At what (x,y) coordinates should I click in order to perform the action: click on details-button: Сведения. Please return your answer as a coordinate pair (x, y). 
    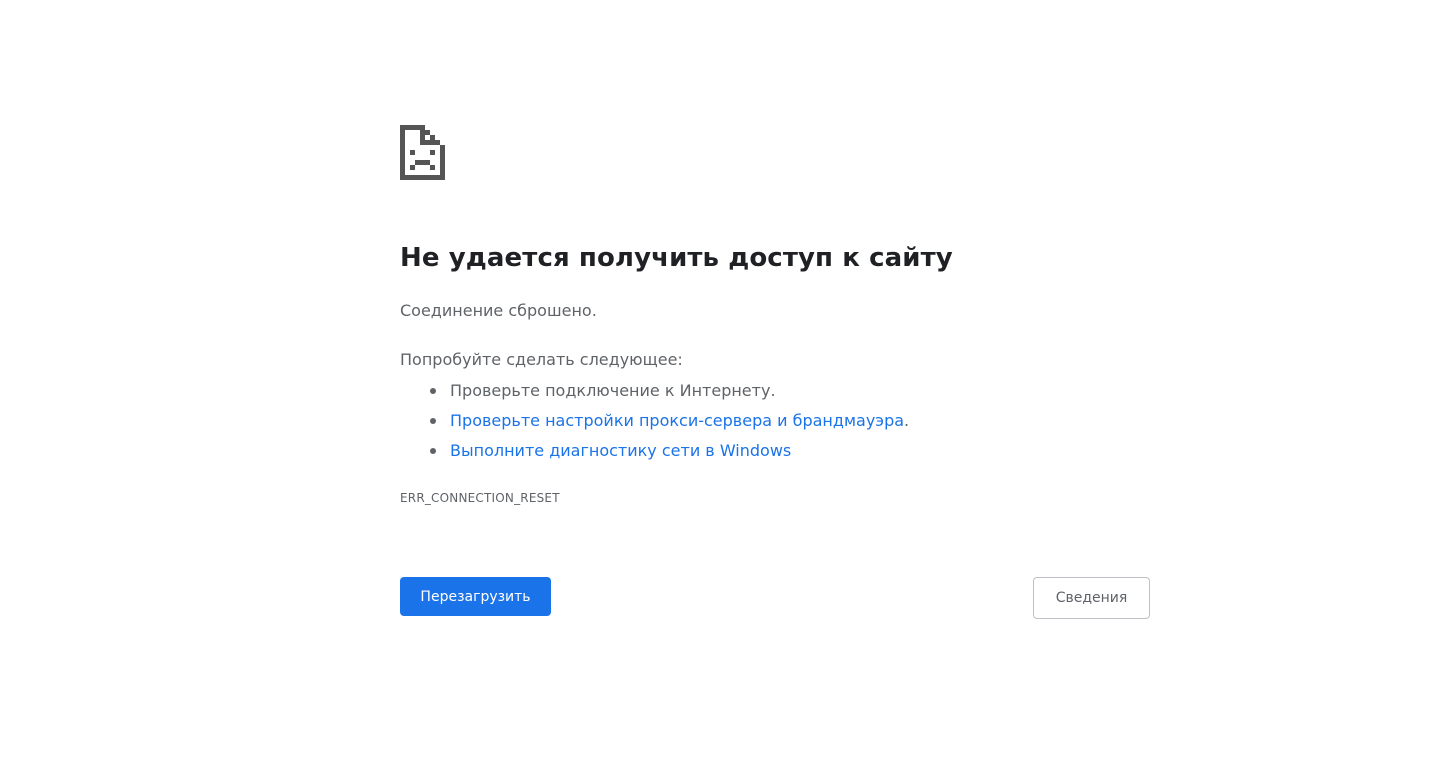
    Looking at the image, I should click on (1091, 598).